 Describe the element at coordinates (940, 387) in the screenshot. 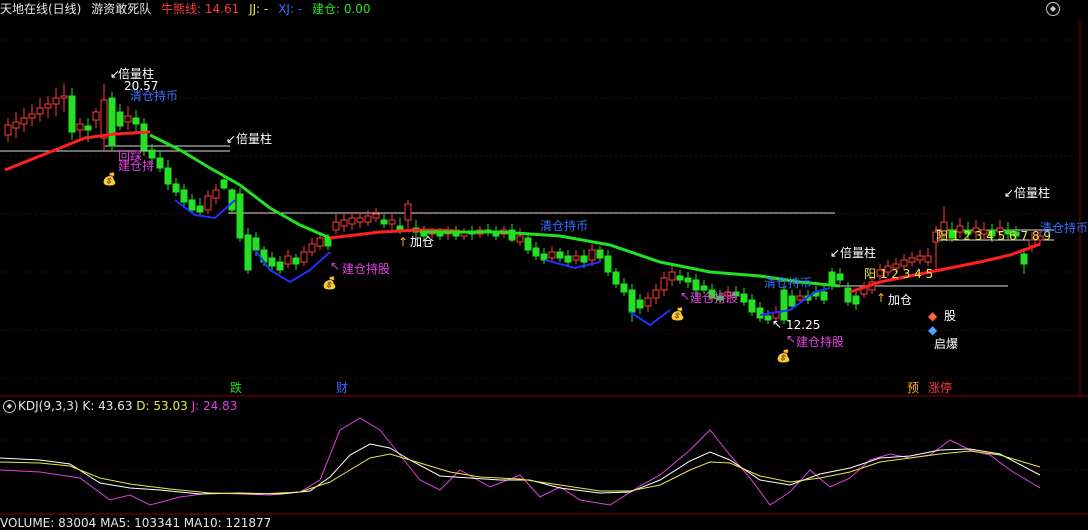

I see `zhangting-tag: 涨停` at that location.